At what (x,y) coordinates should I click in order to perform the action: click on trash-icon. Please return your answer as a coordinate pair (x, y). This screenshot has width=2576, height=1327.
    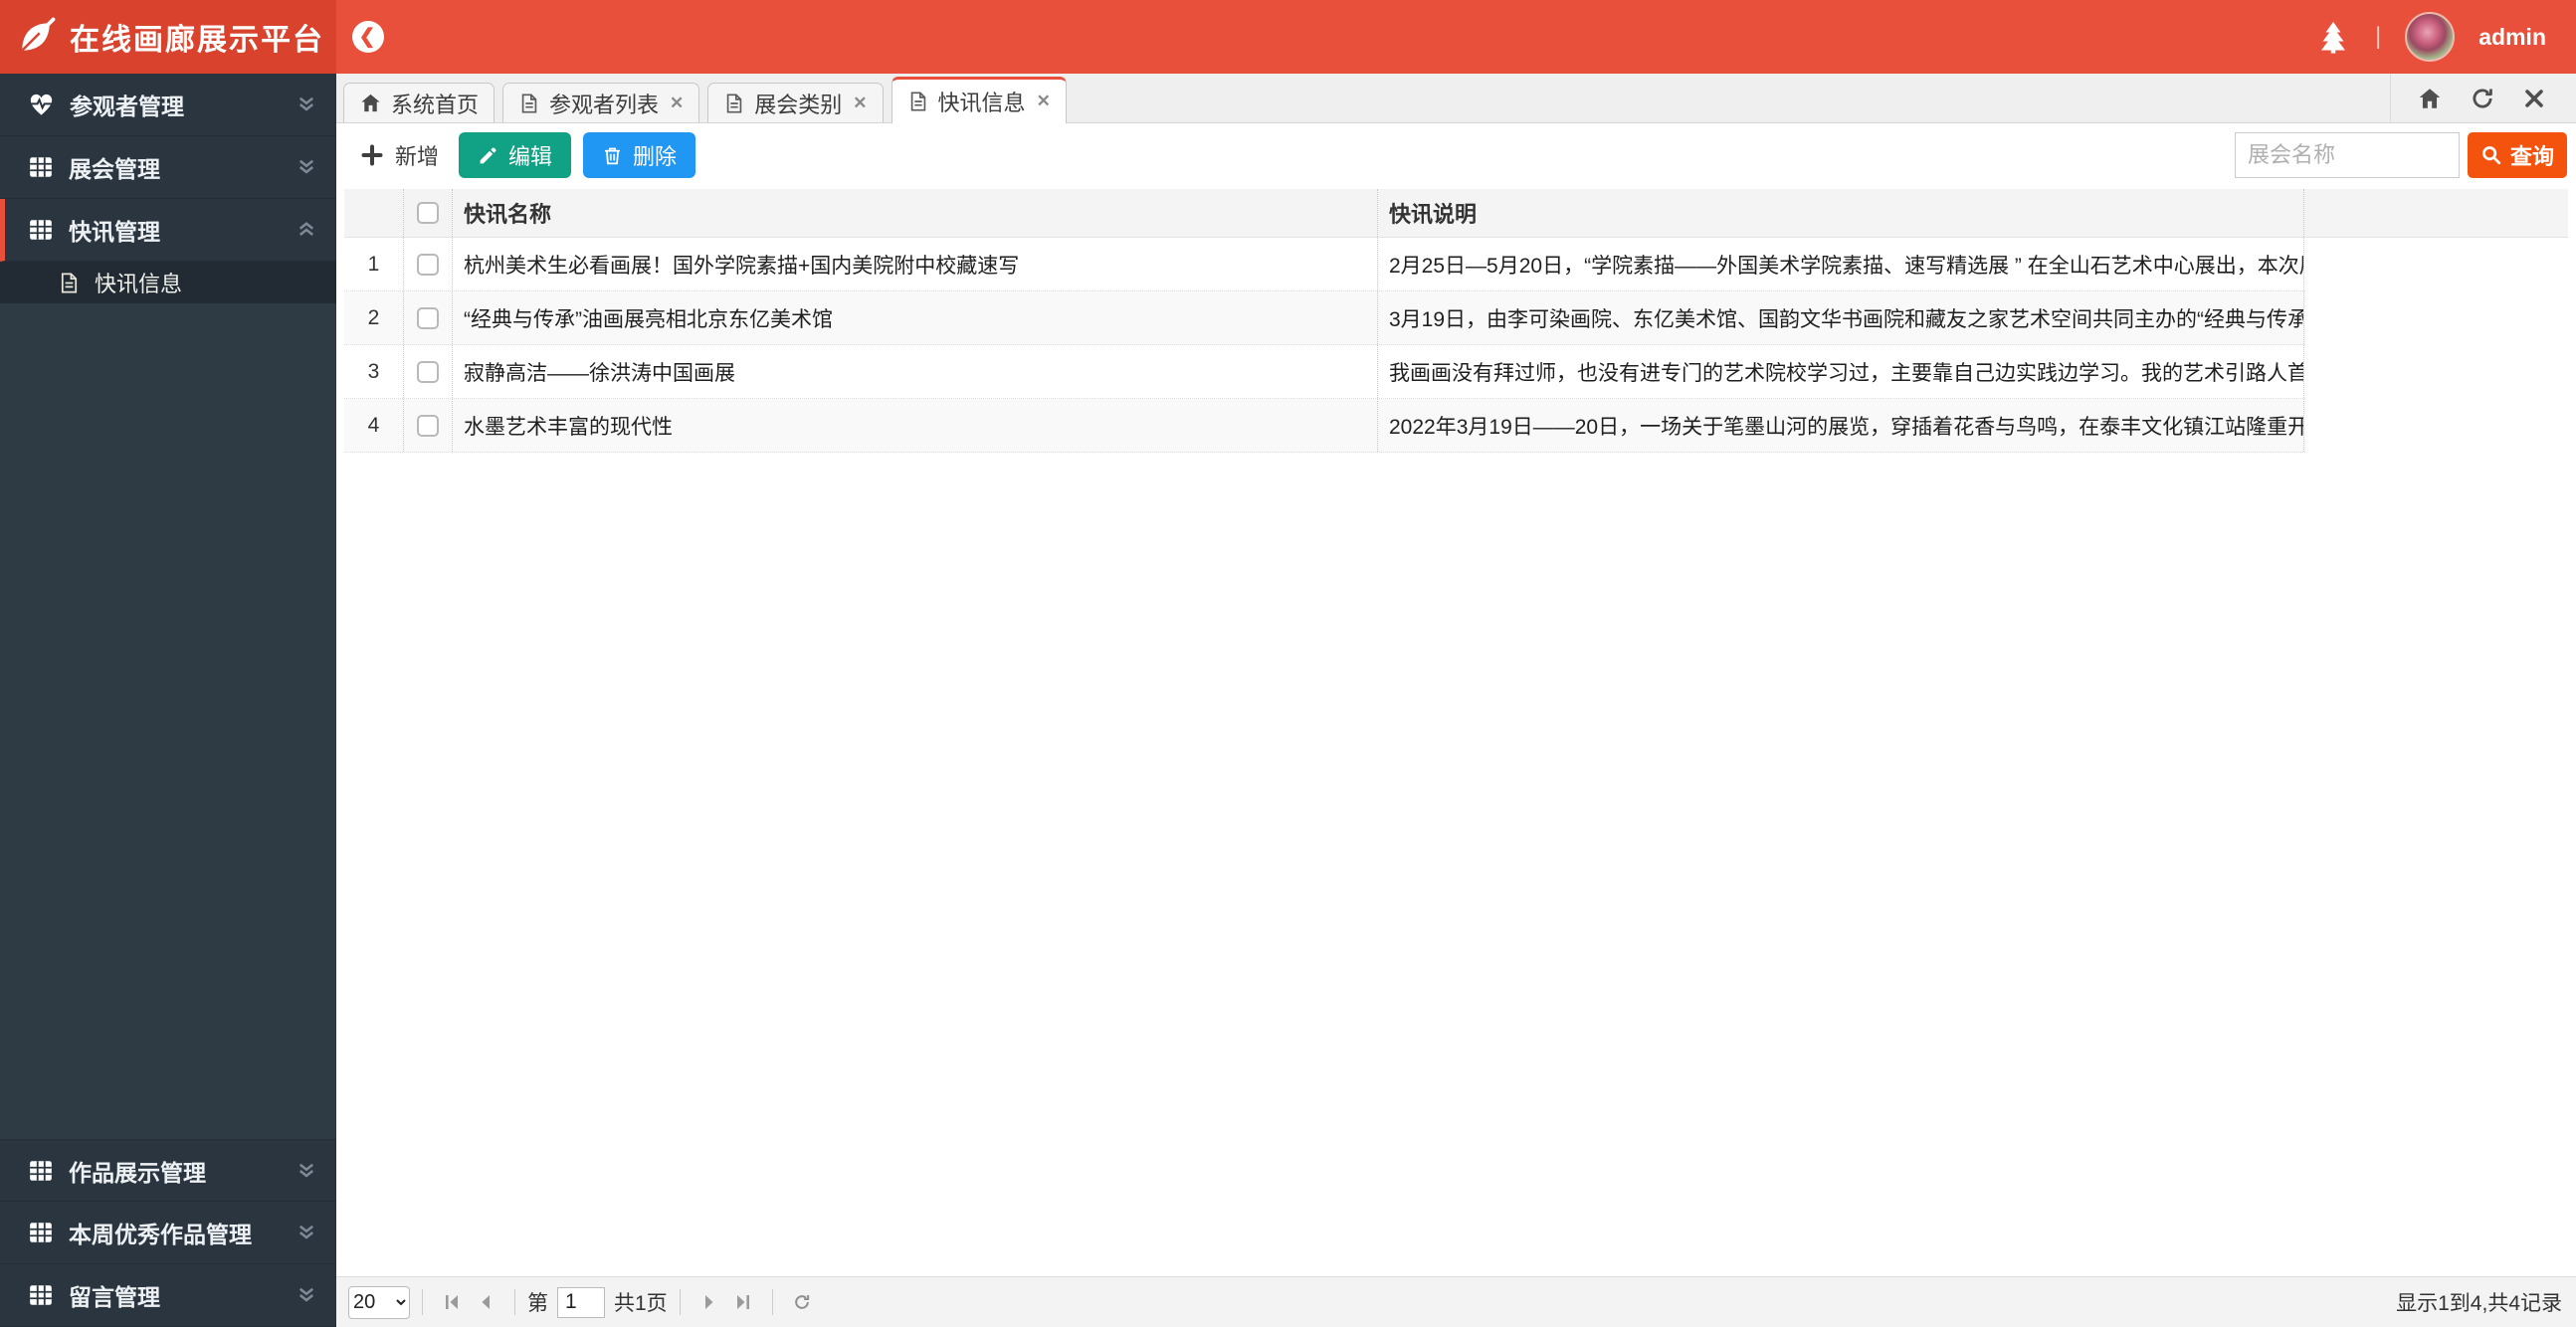
    Looking at the image, I should click on (612, 155).